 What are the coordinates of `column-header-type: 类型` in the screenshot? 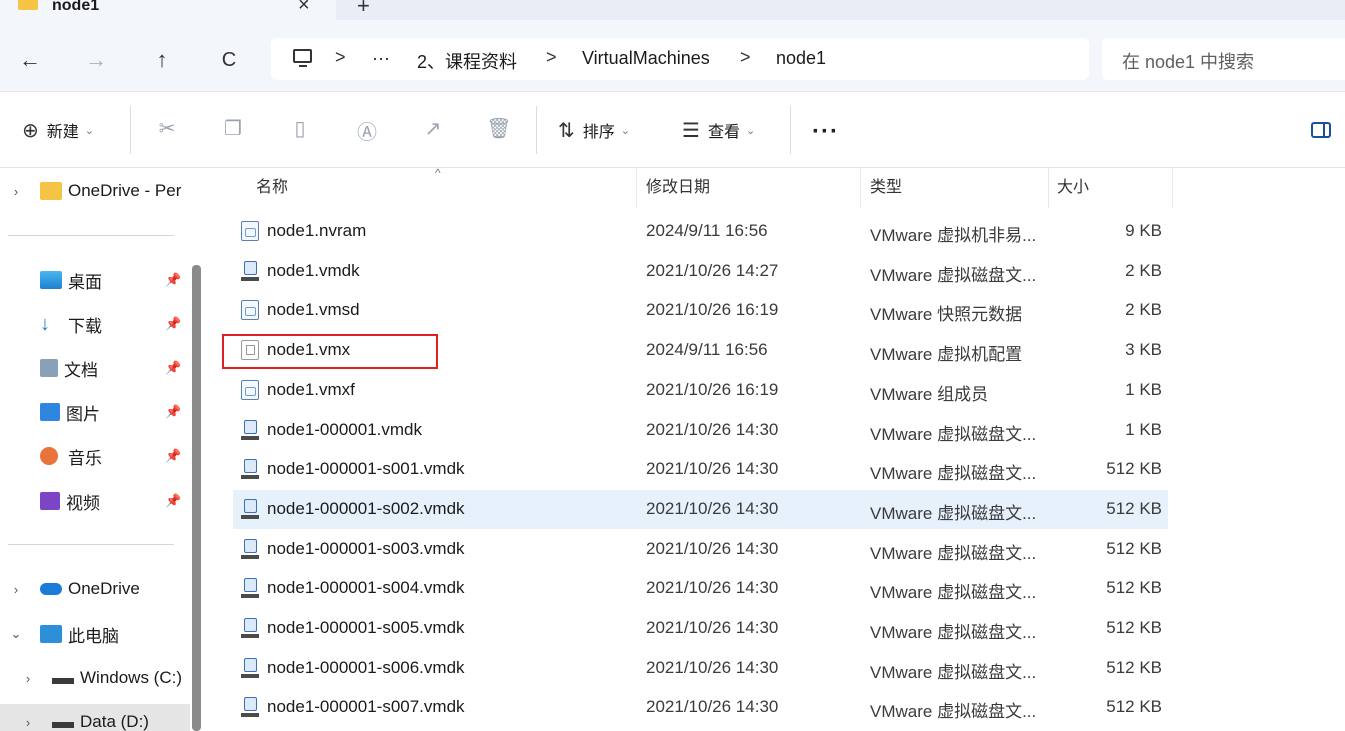 It's located at (886, 188).